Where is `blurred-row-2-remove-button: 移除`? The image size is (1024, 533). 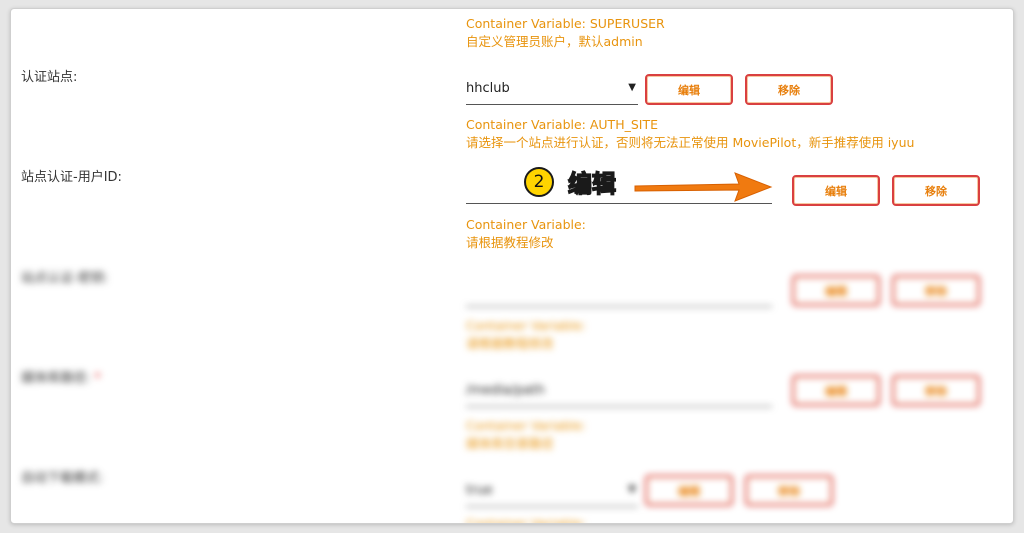 blurred-row-2-remove-button: 移除 is located at coordinates (936, 390).